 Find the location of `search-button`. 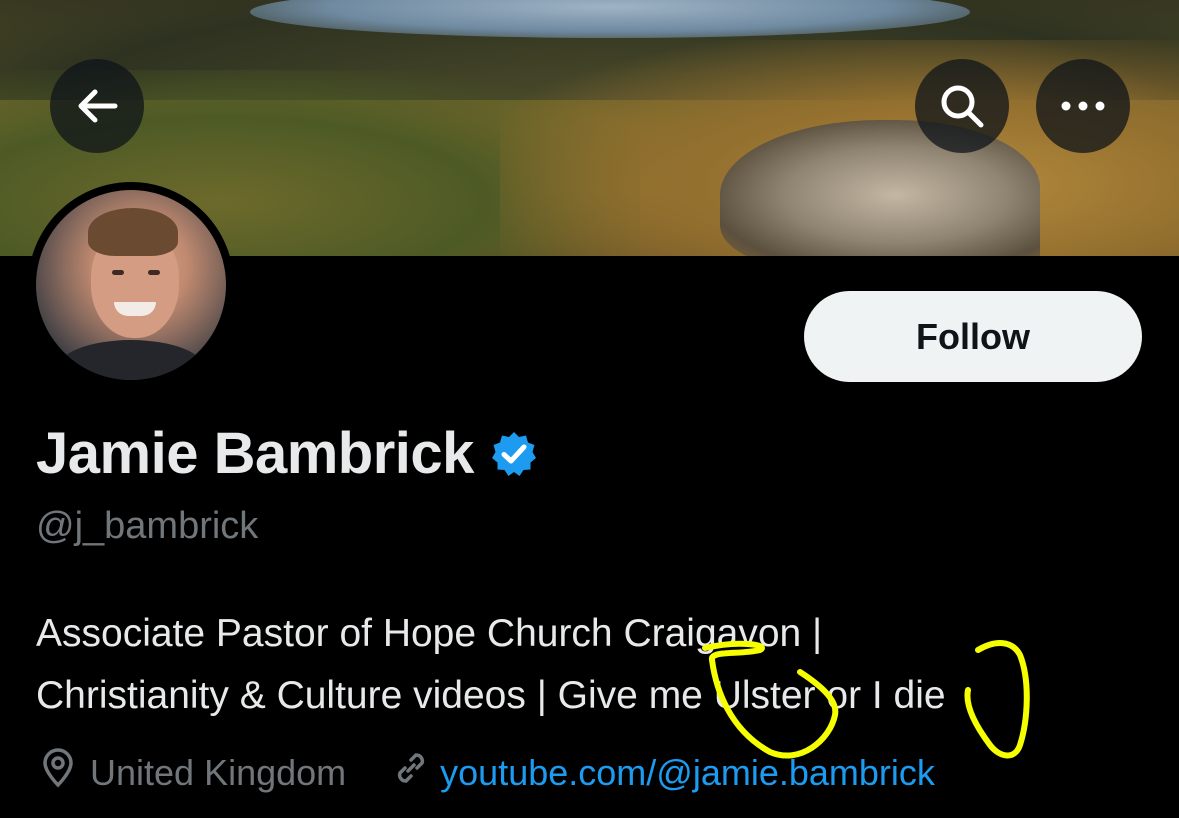

search-button is located at coordinates (962, 106).